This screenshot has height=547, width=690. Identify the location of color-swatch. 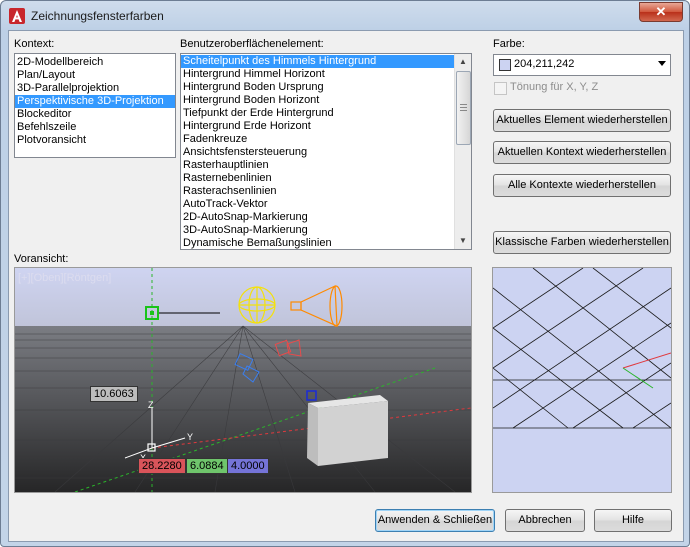
(505, 65).